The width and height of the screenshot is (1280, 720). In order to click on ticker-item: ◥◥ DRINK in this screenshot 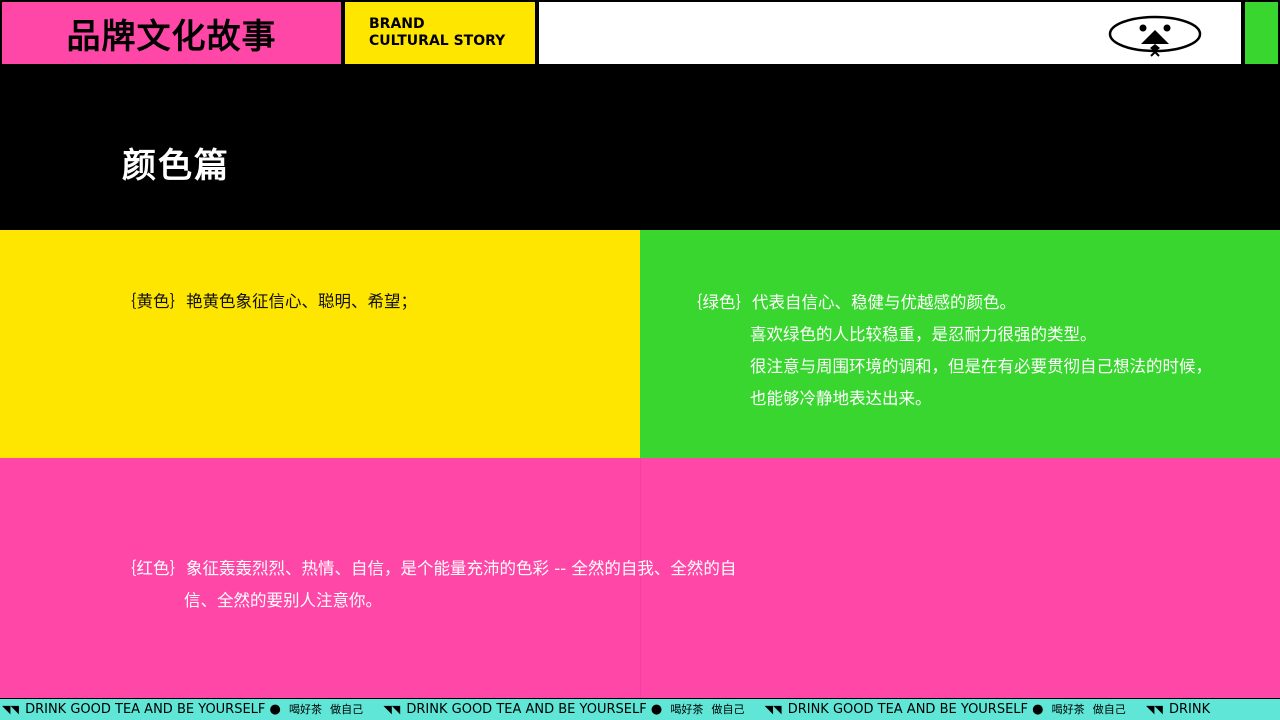, I will do `click(1177, 709)`.